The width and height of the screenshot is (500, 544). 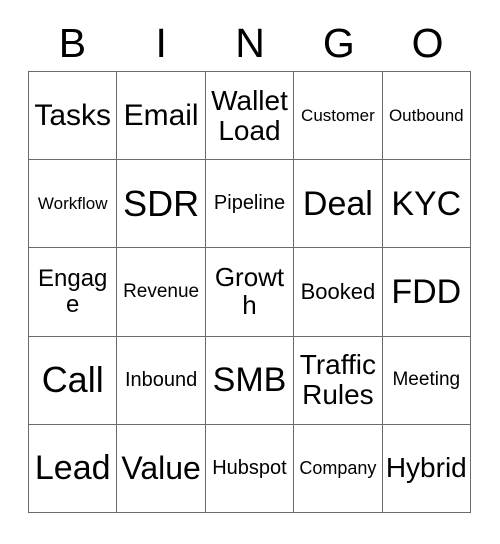 I want to click on bingo-cell-label: Pipeline, so click(x=249, y=203).